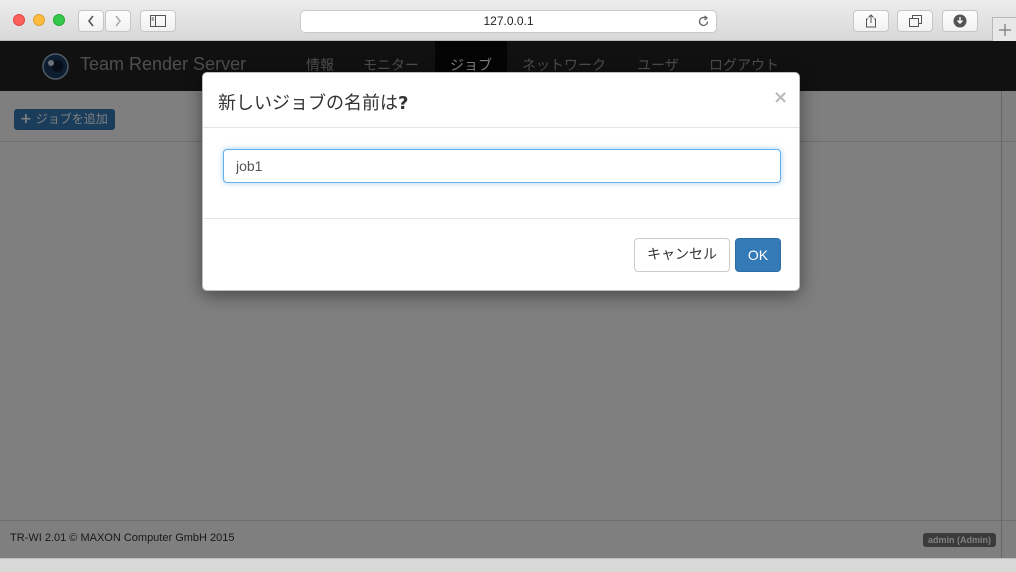 The width and height of the screenshot is (1016, 572). Describe the element at coordinates (758, 255) in the screenshot. I see `ok-button: OK` at that location.